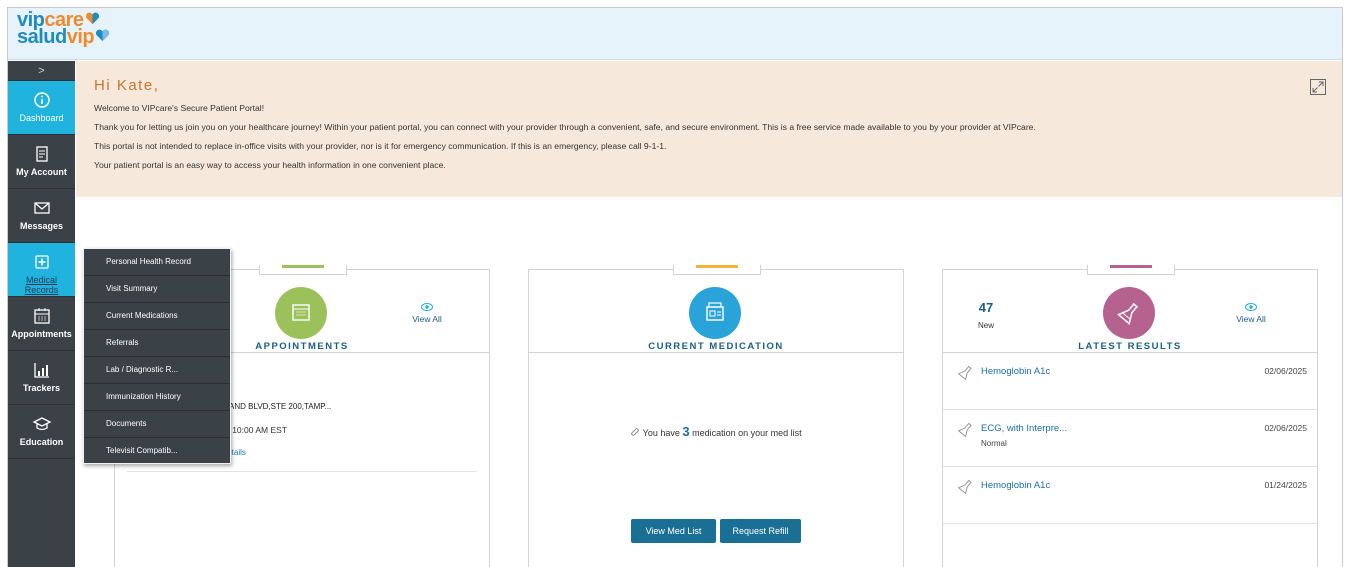 Image resolution: width=1350 pixels, height=567 pixels. I want to click on sidebar-item-my-account: My Account, so click(41, 162).